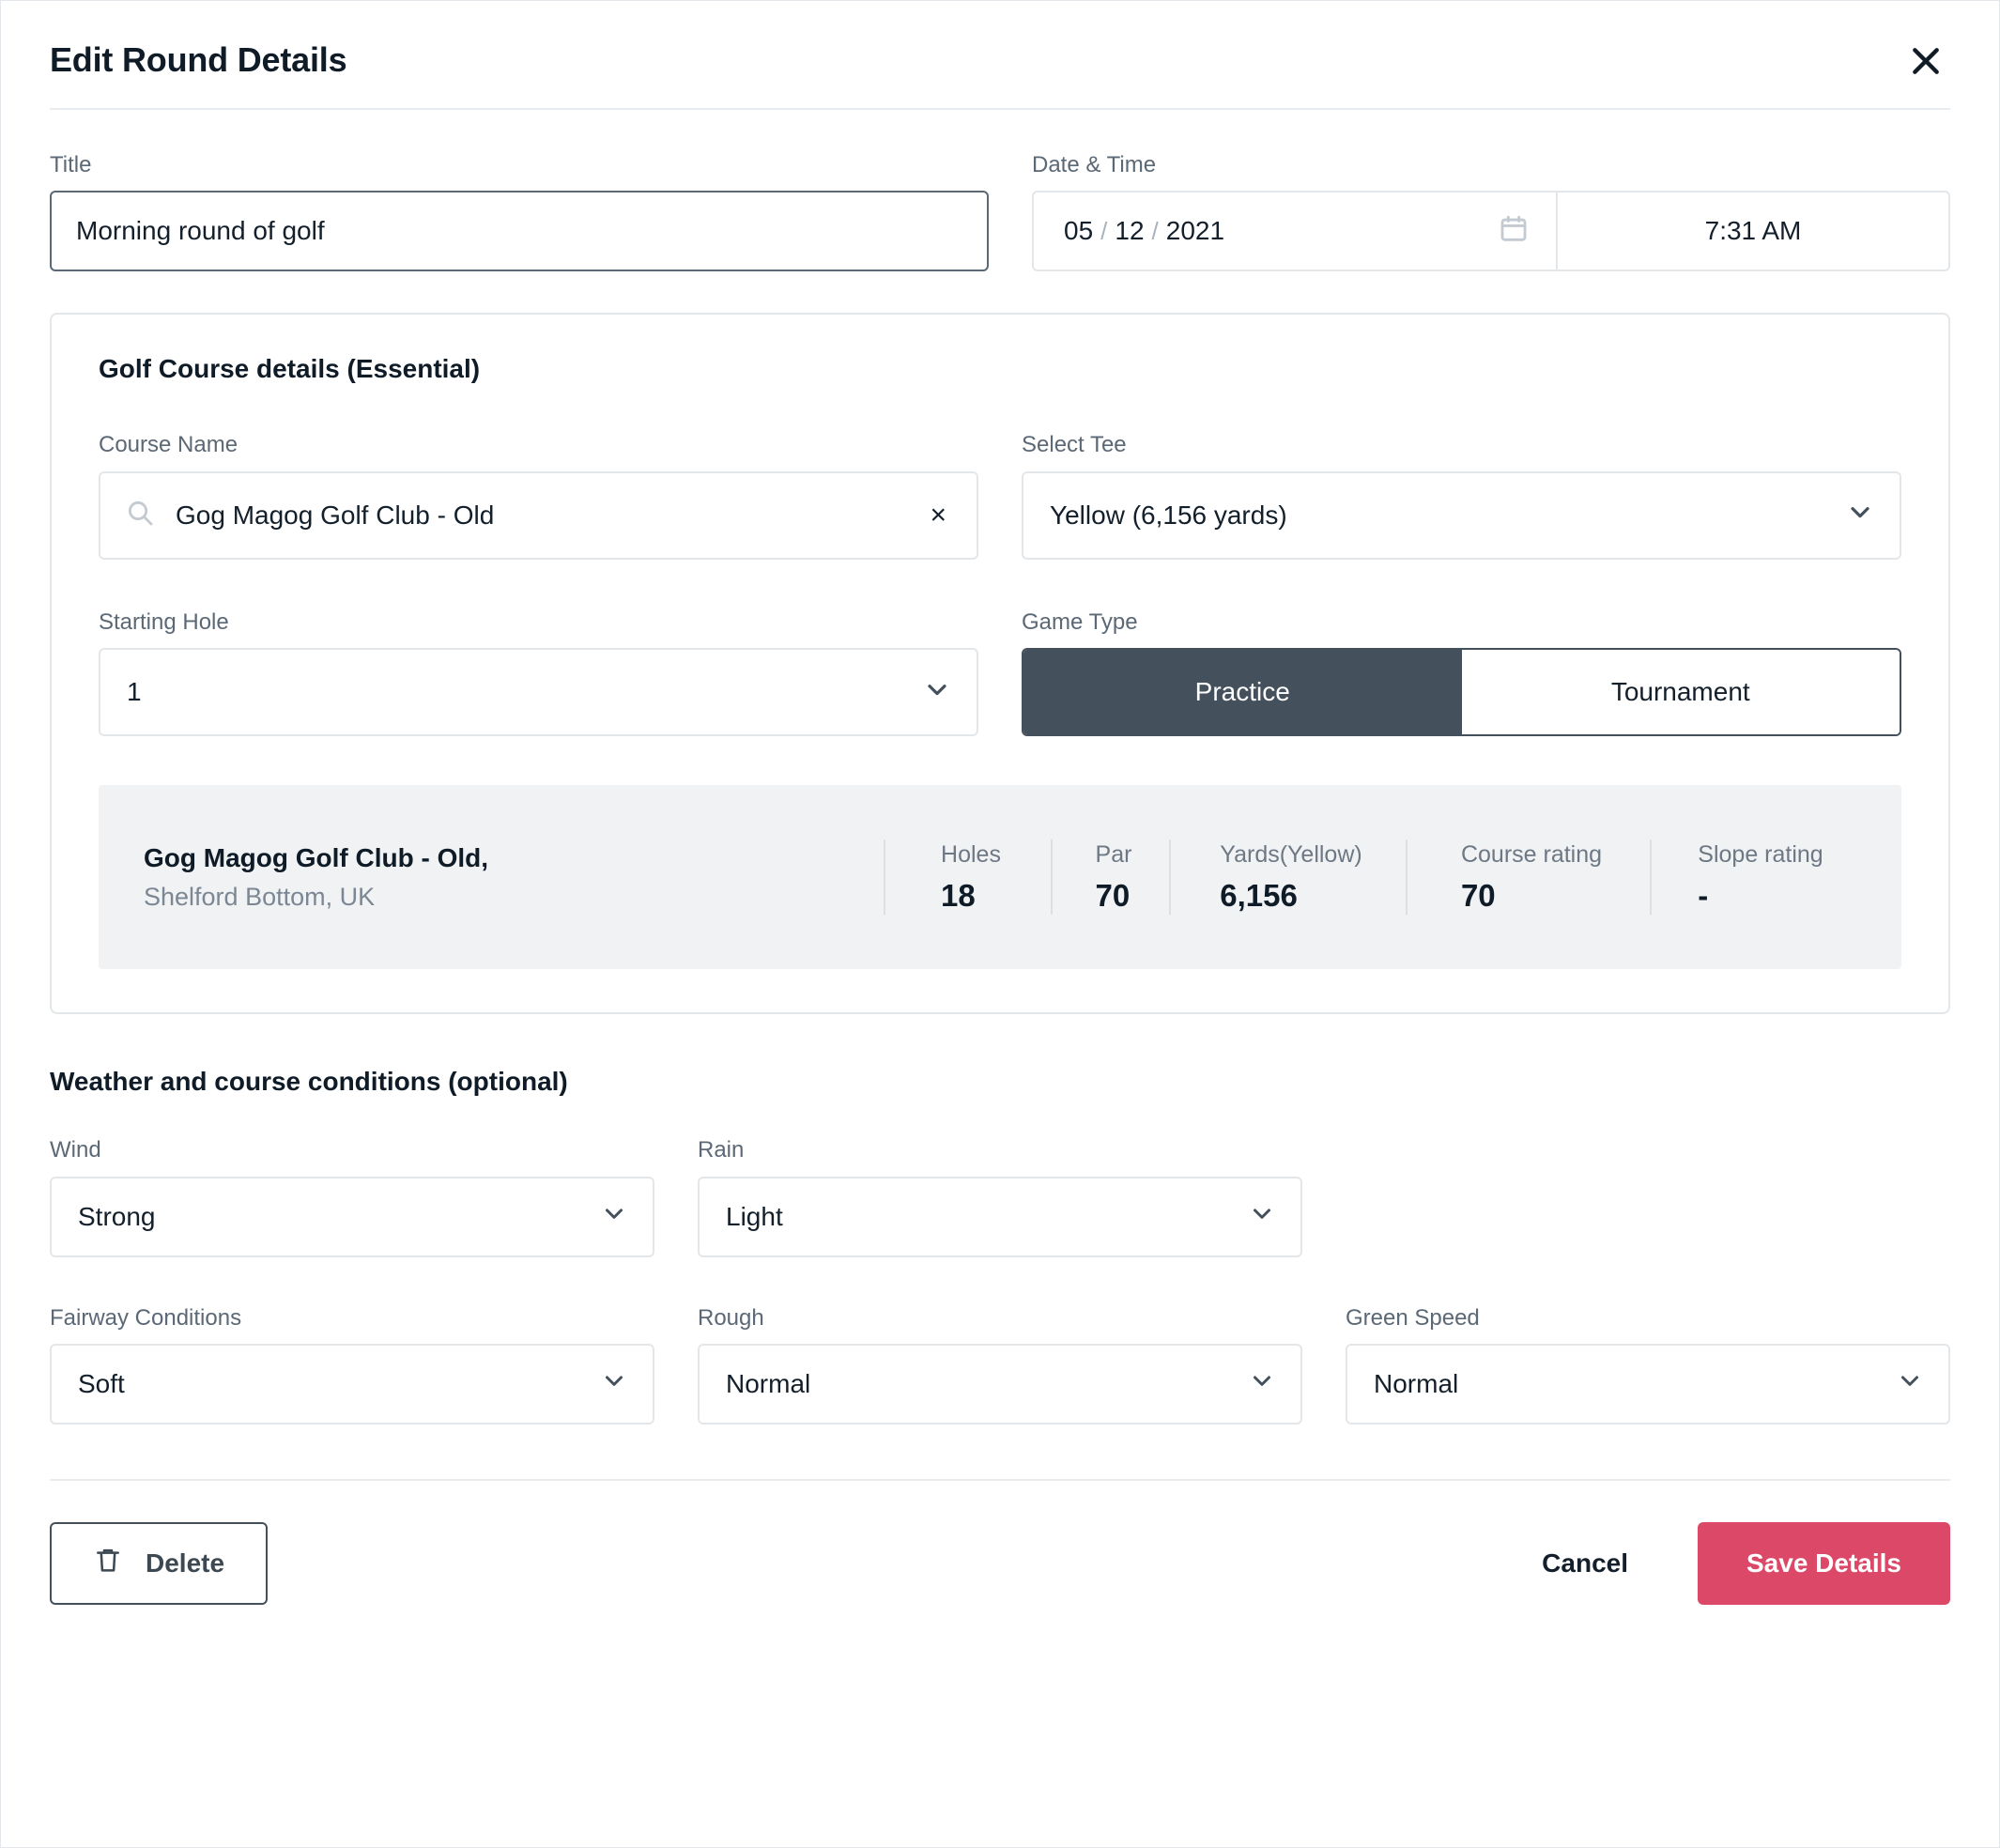  Describe the element at coordinates (1531, 855) in the screenshot. I see `stat-course-rating-label: Course rating` at that location.